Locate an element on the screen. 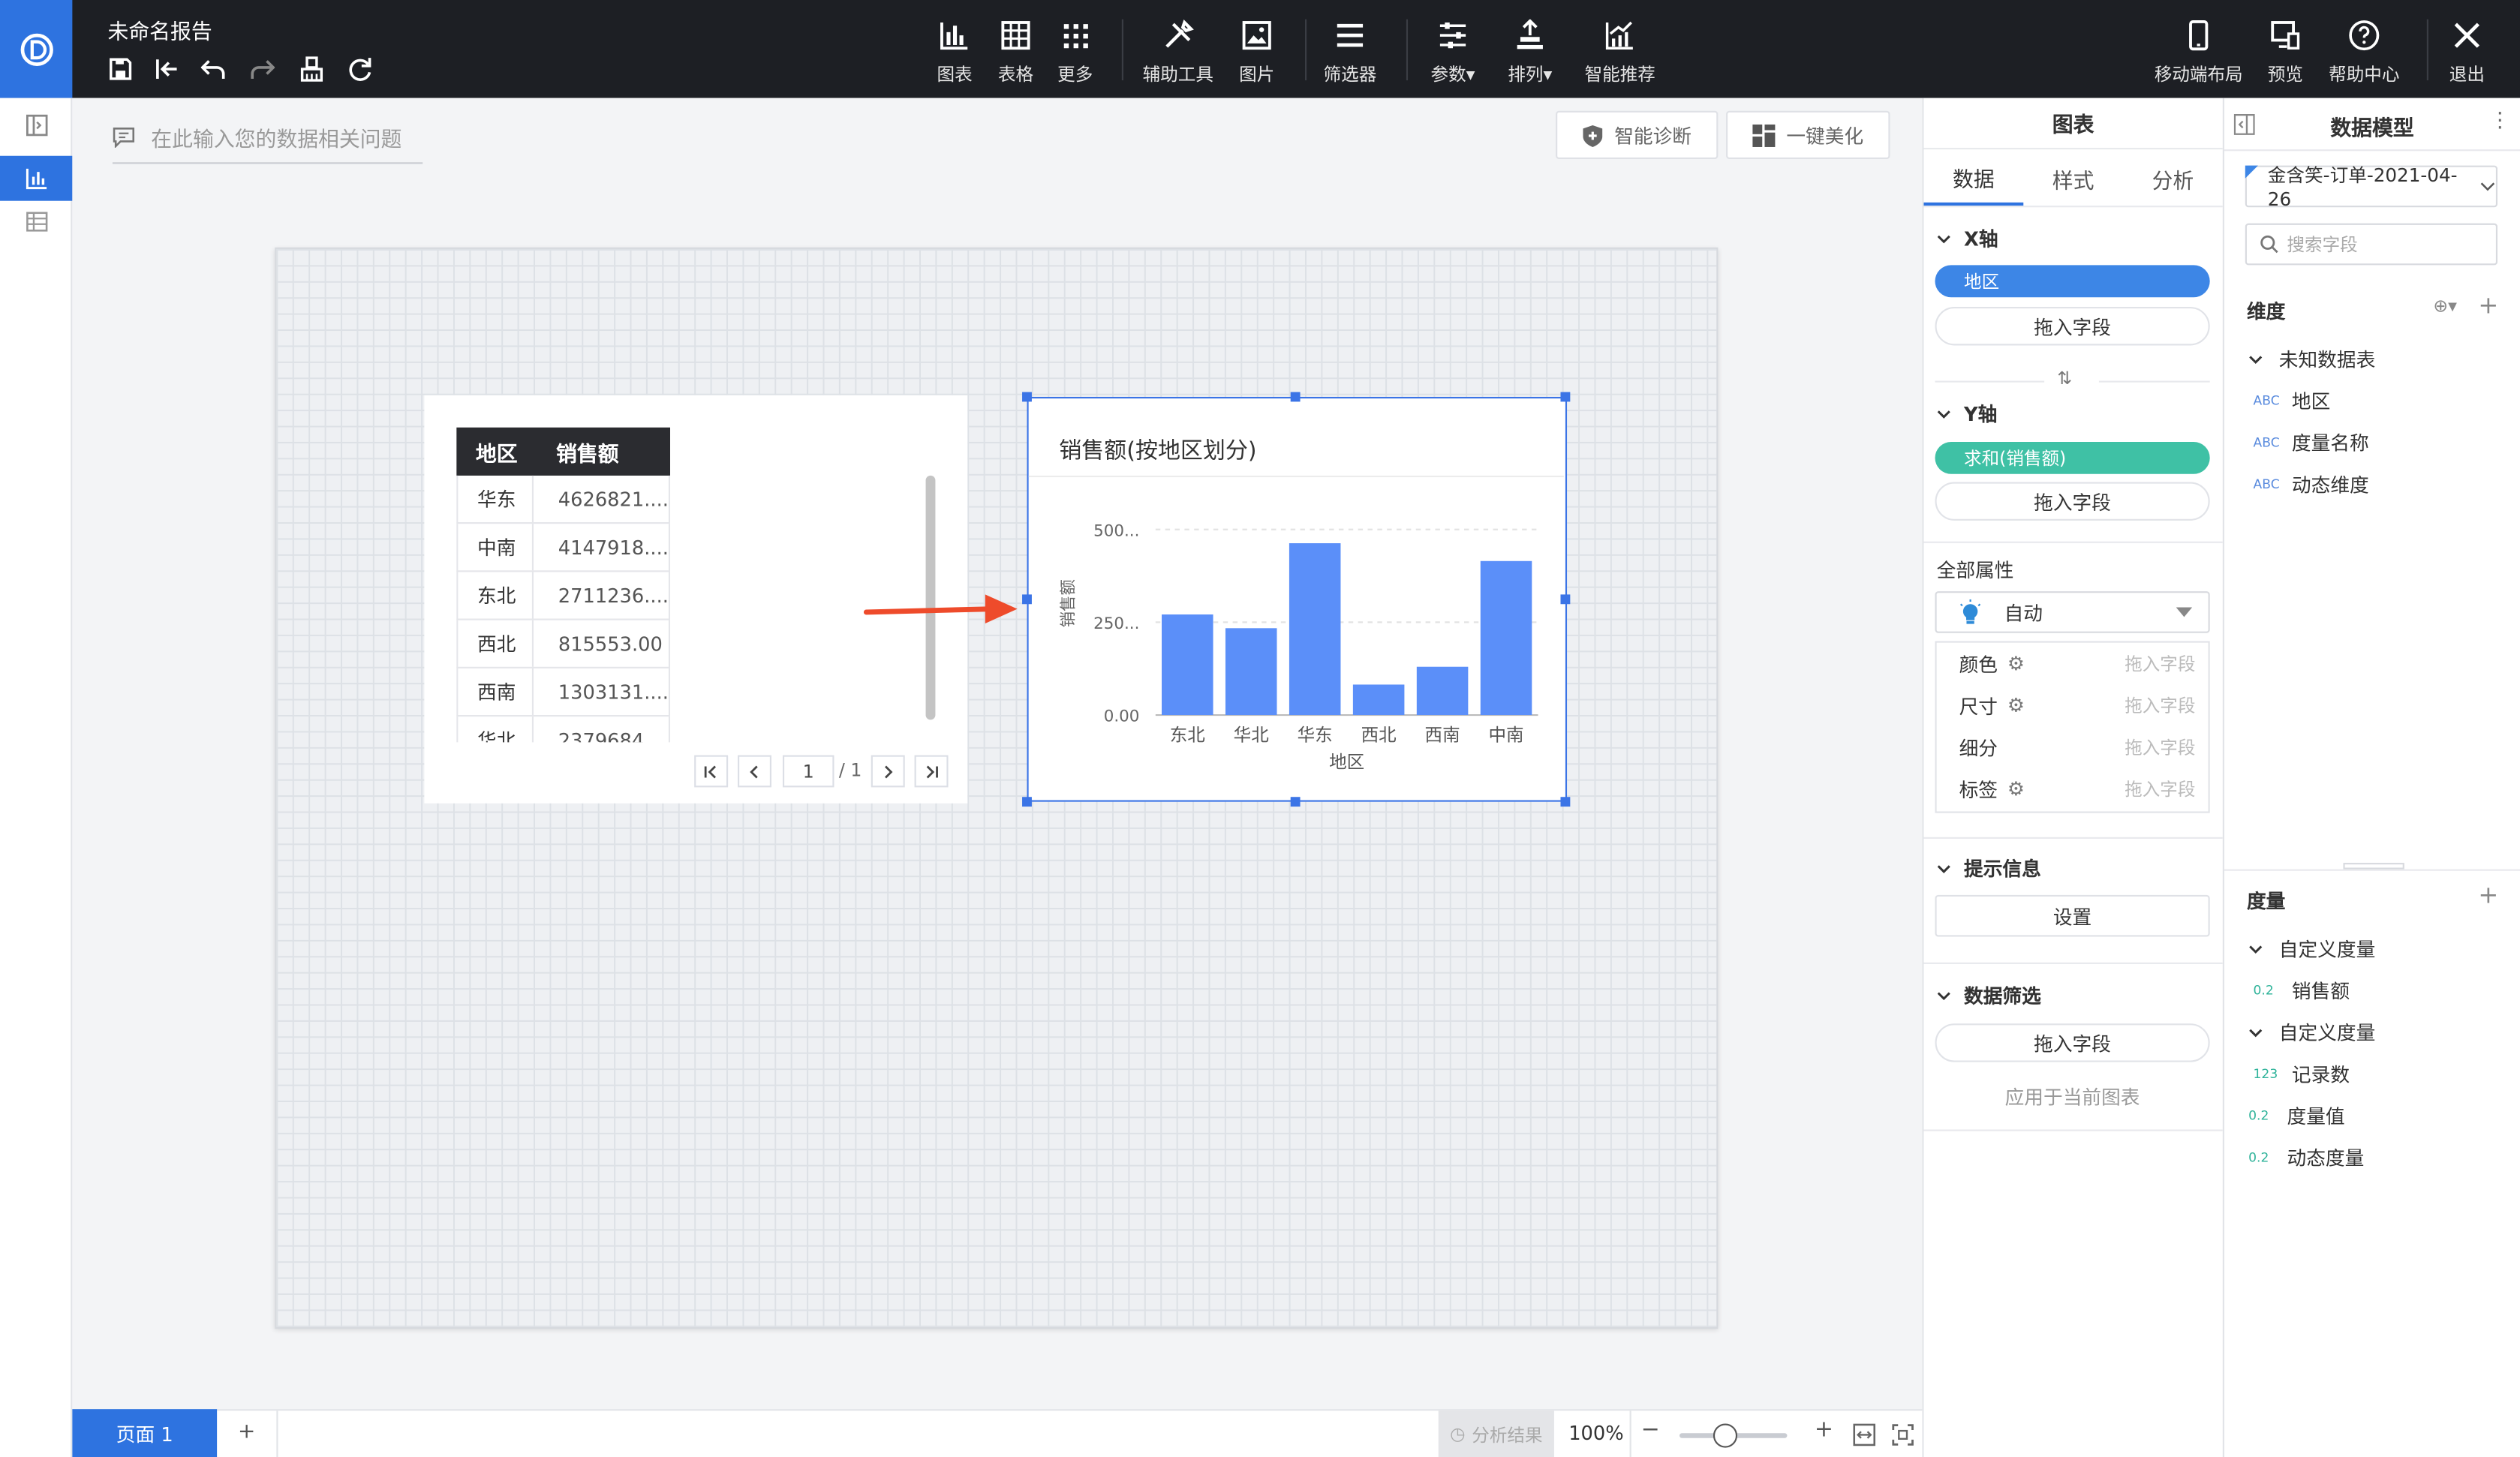 Image resolution: width=2520 pixels, height=1457 pixels. first-page-button is located at coordinates (711, 772).